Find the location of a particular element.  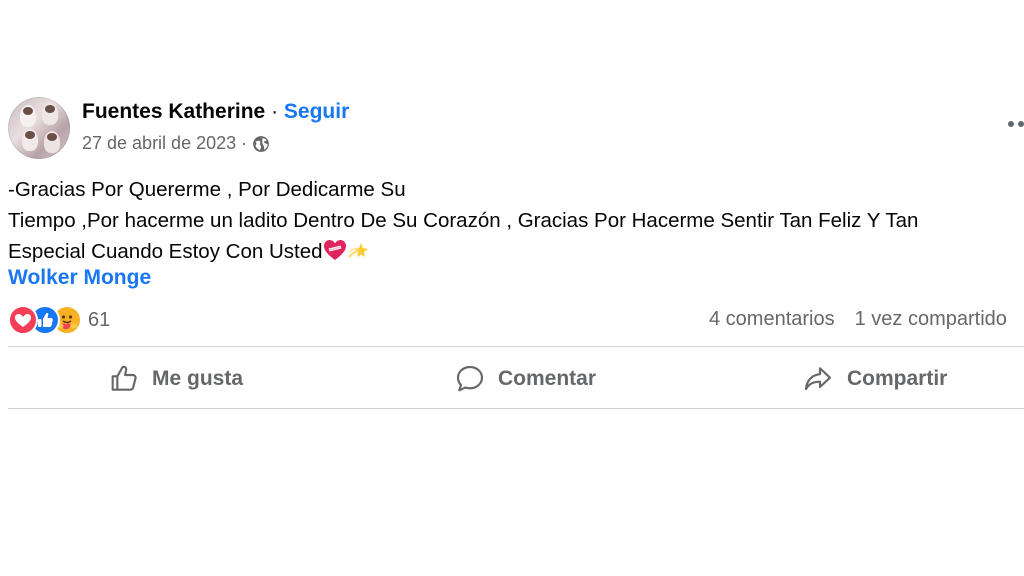

share-icon is located at coordinates (818, 379).